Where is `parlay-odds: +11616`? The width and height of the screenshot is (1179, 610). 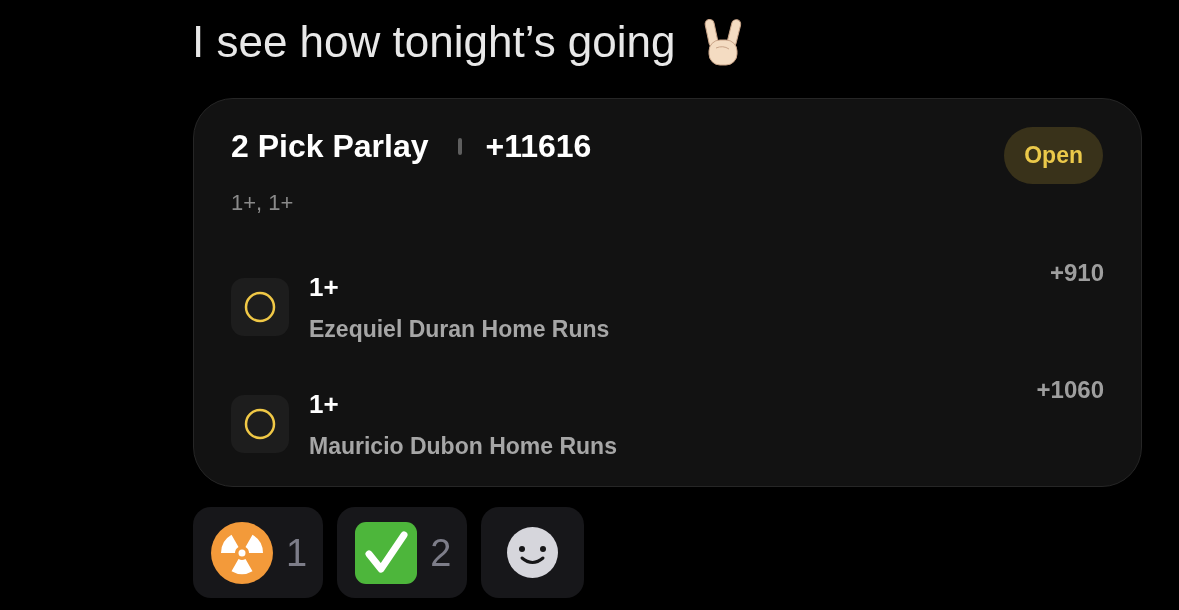
parlay-odds: +11616 is located at coordinates (538, 146).